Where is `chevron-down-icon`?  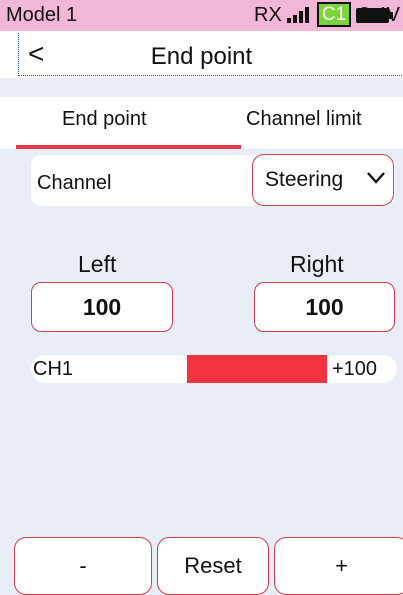 chevron-down-icon is located at coordinates (376, 178).